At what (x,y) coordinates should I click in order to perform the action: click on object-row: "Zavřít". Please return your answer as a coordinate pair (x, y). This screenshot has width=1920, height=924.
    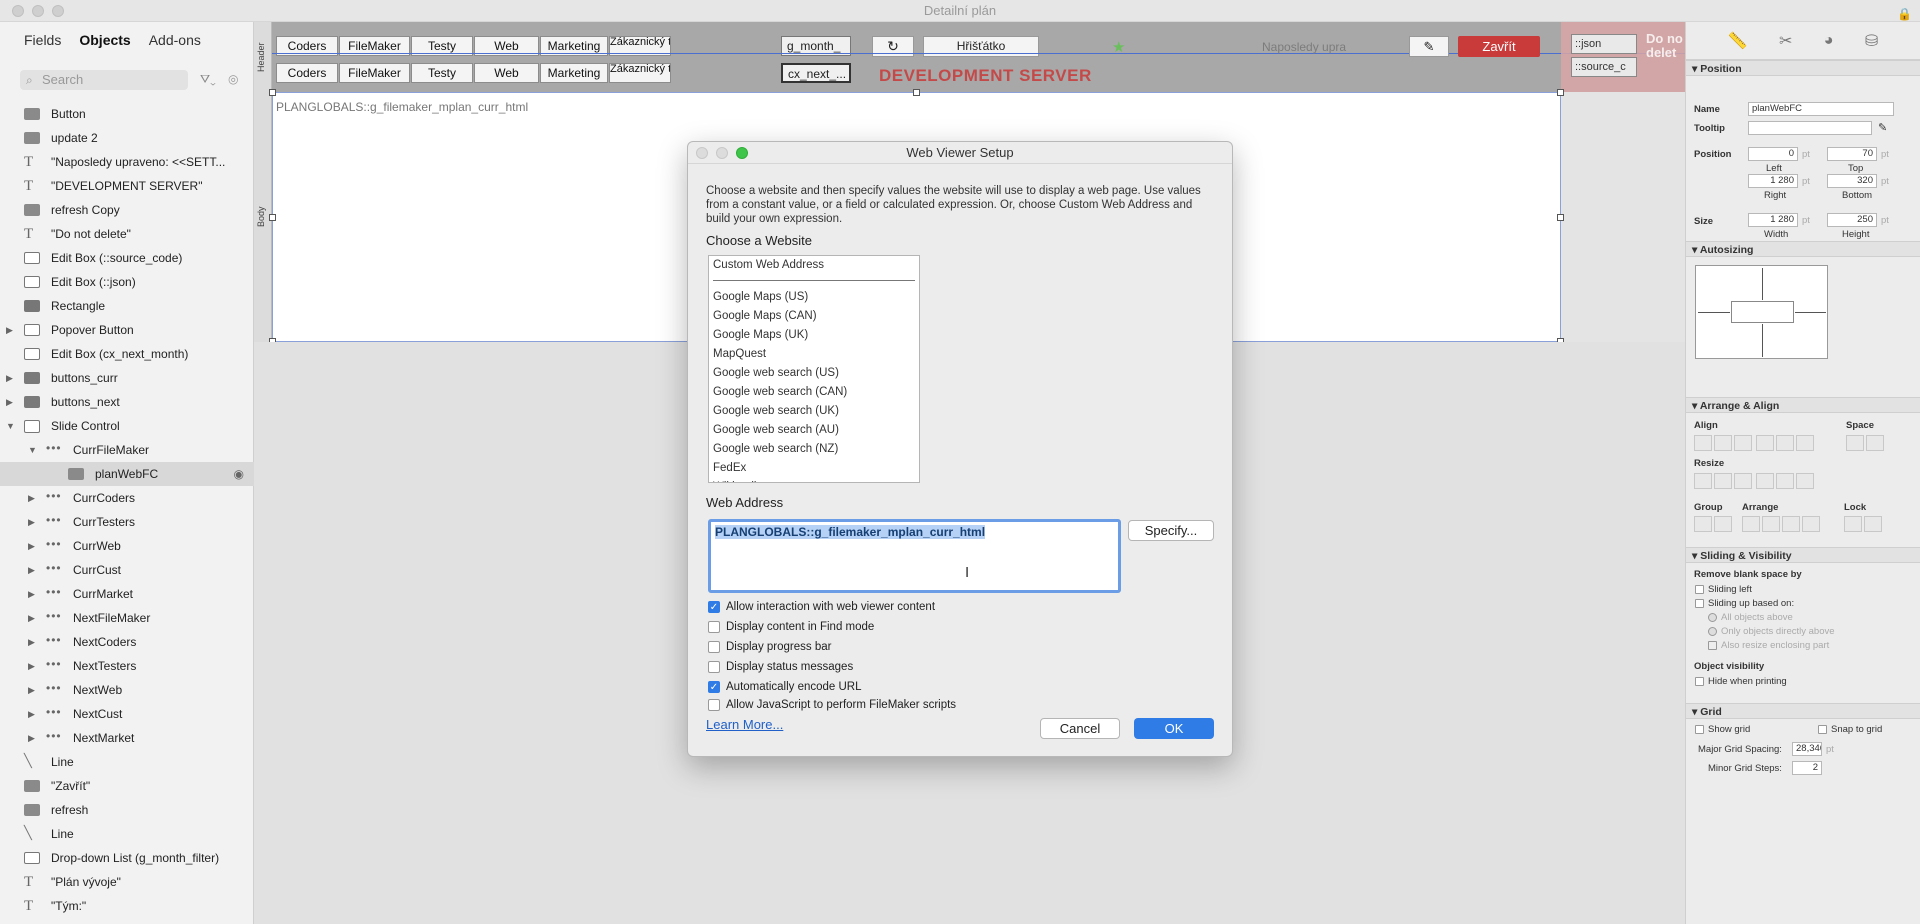
    Looking at the image, I should click on (127, 786).